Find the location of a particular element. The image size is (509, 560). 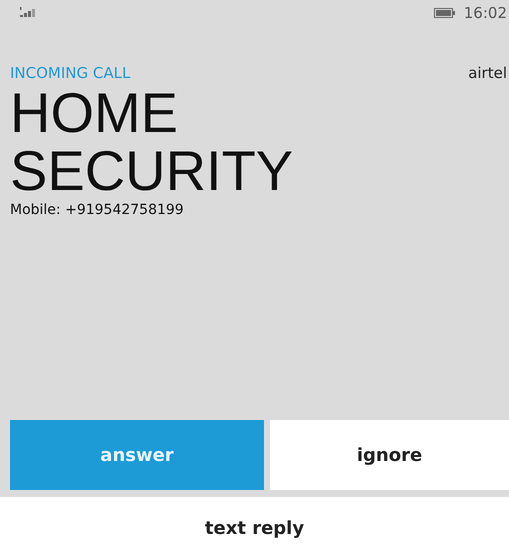

caller-name: HOME SECURITY is located at coordinates (152, 142).